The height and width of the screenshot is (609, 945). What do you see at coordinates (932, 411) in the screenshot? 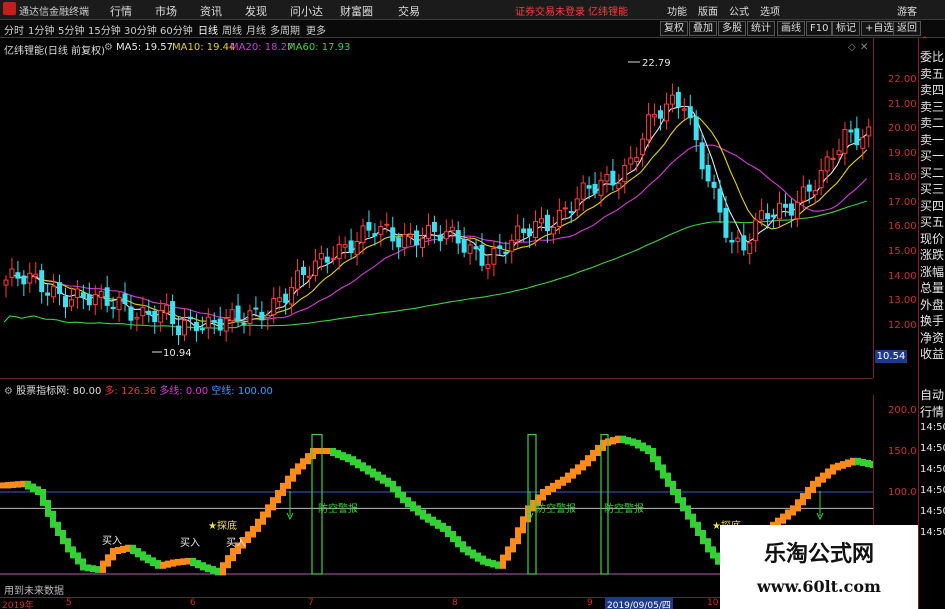
I see `panel-tab: 行情` at bounding box center [932, 411].